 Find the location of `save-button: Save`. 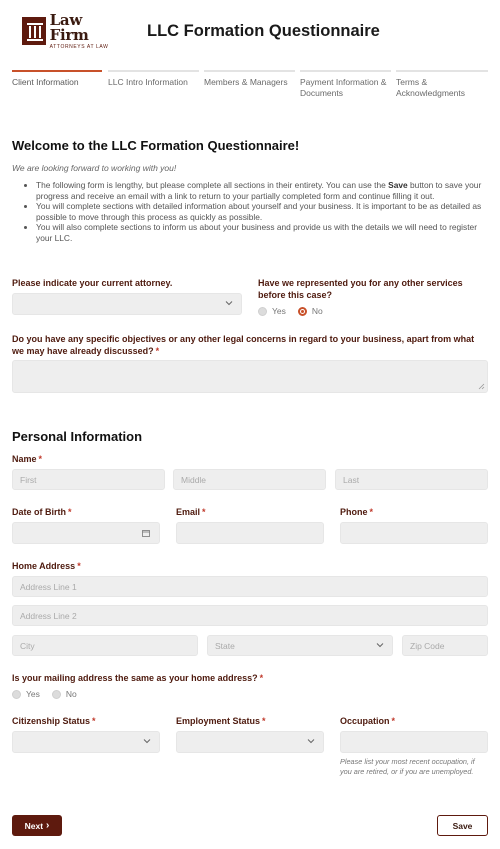

save-button: Save is located at coordinates (462, 825).